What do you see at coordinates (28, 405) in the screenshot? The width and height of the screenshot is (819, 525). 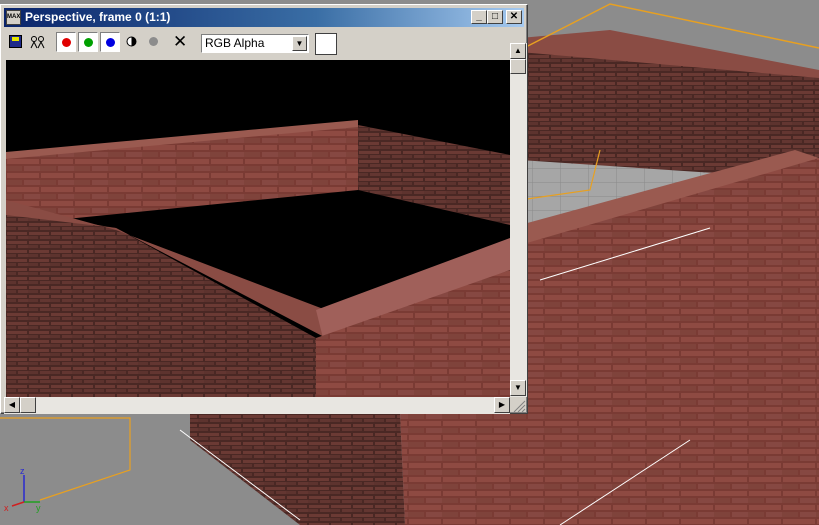 I see `horizontal-scroll-thumb` at bounding box center [28, 405].